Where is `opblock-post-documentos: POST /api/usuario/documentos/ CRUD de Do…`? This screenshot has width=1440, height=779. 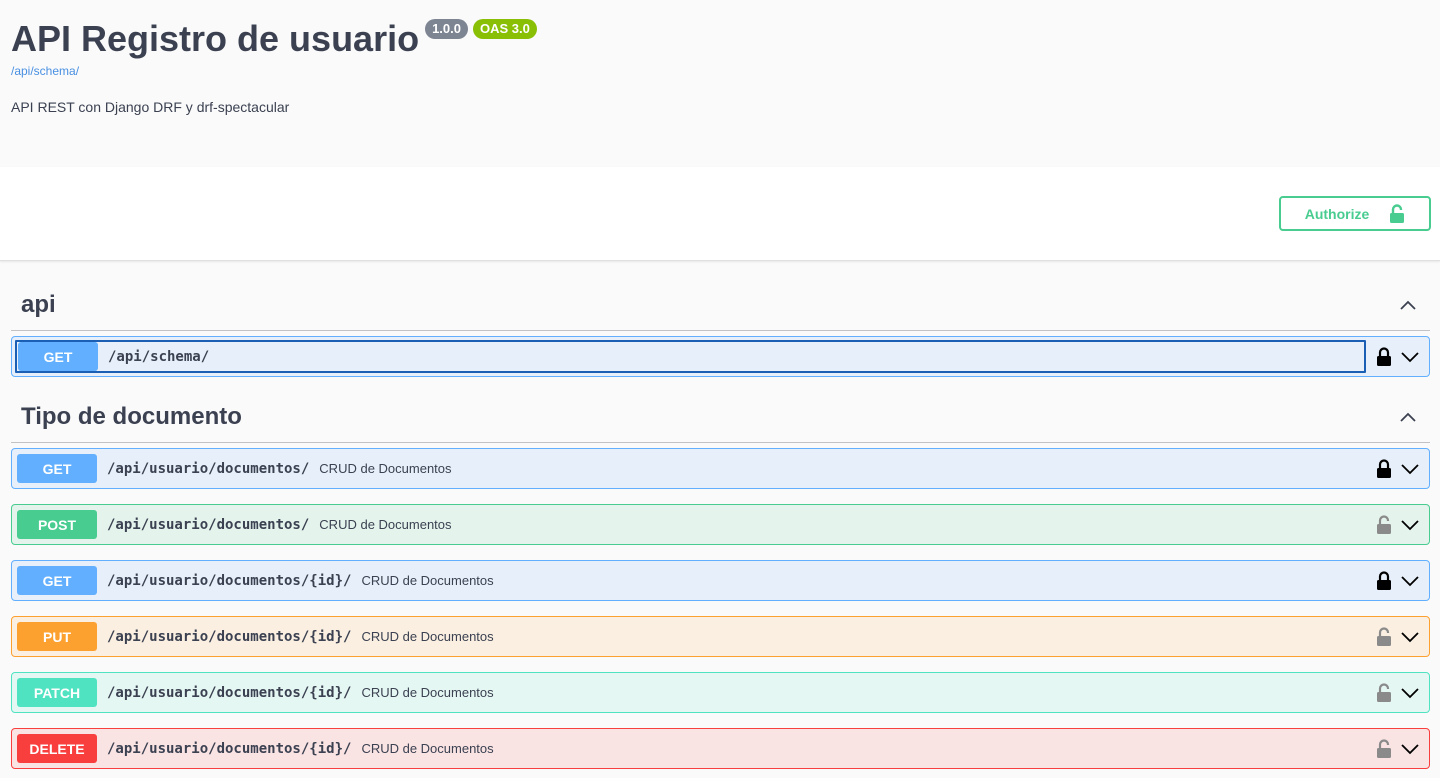
opblock-post-documentos: POST /api/usuario/documentos/ CRUD de Do… is located at coordinates (720, 524).